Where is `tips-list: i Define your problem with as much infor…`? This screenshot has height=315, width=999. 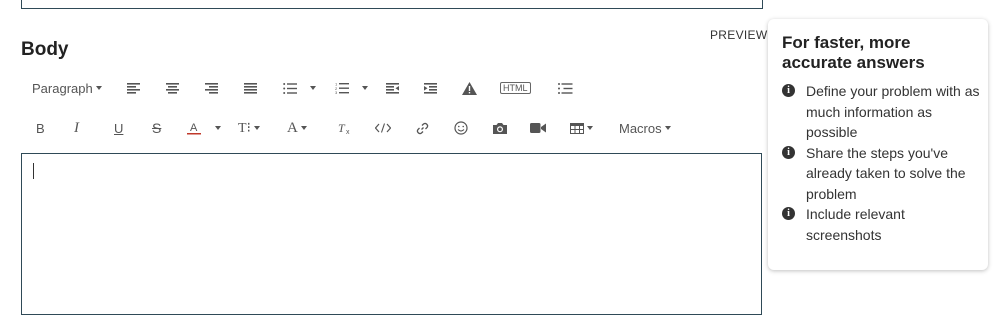 tips-list: i Define your problem with as much infor… is located at coordinates (882, 163).